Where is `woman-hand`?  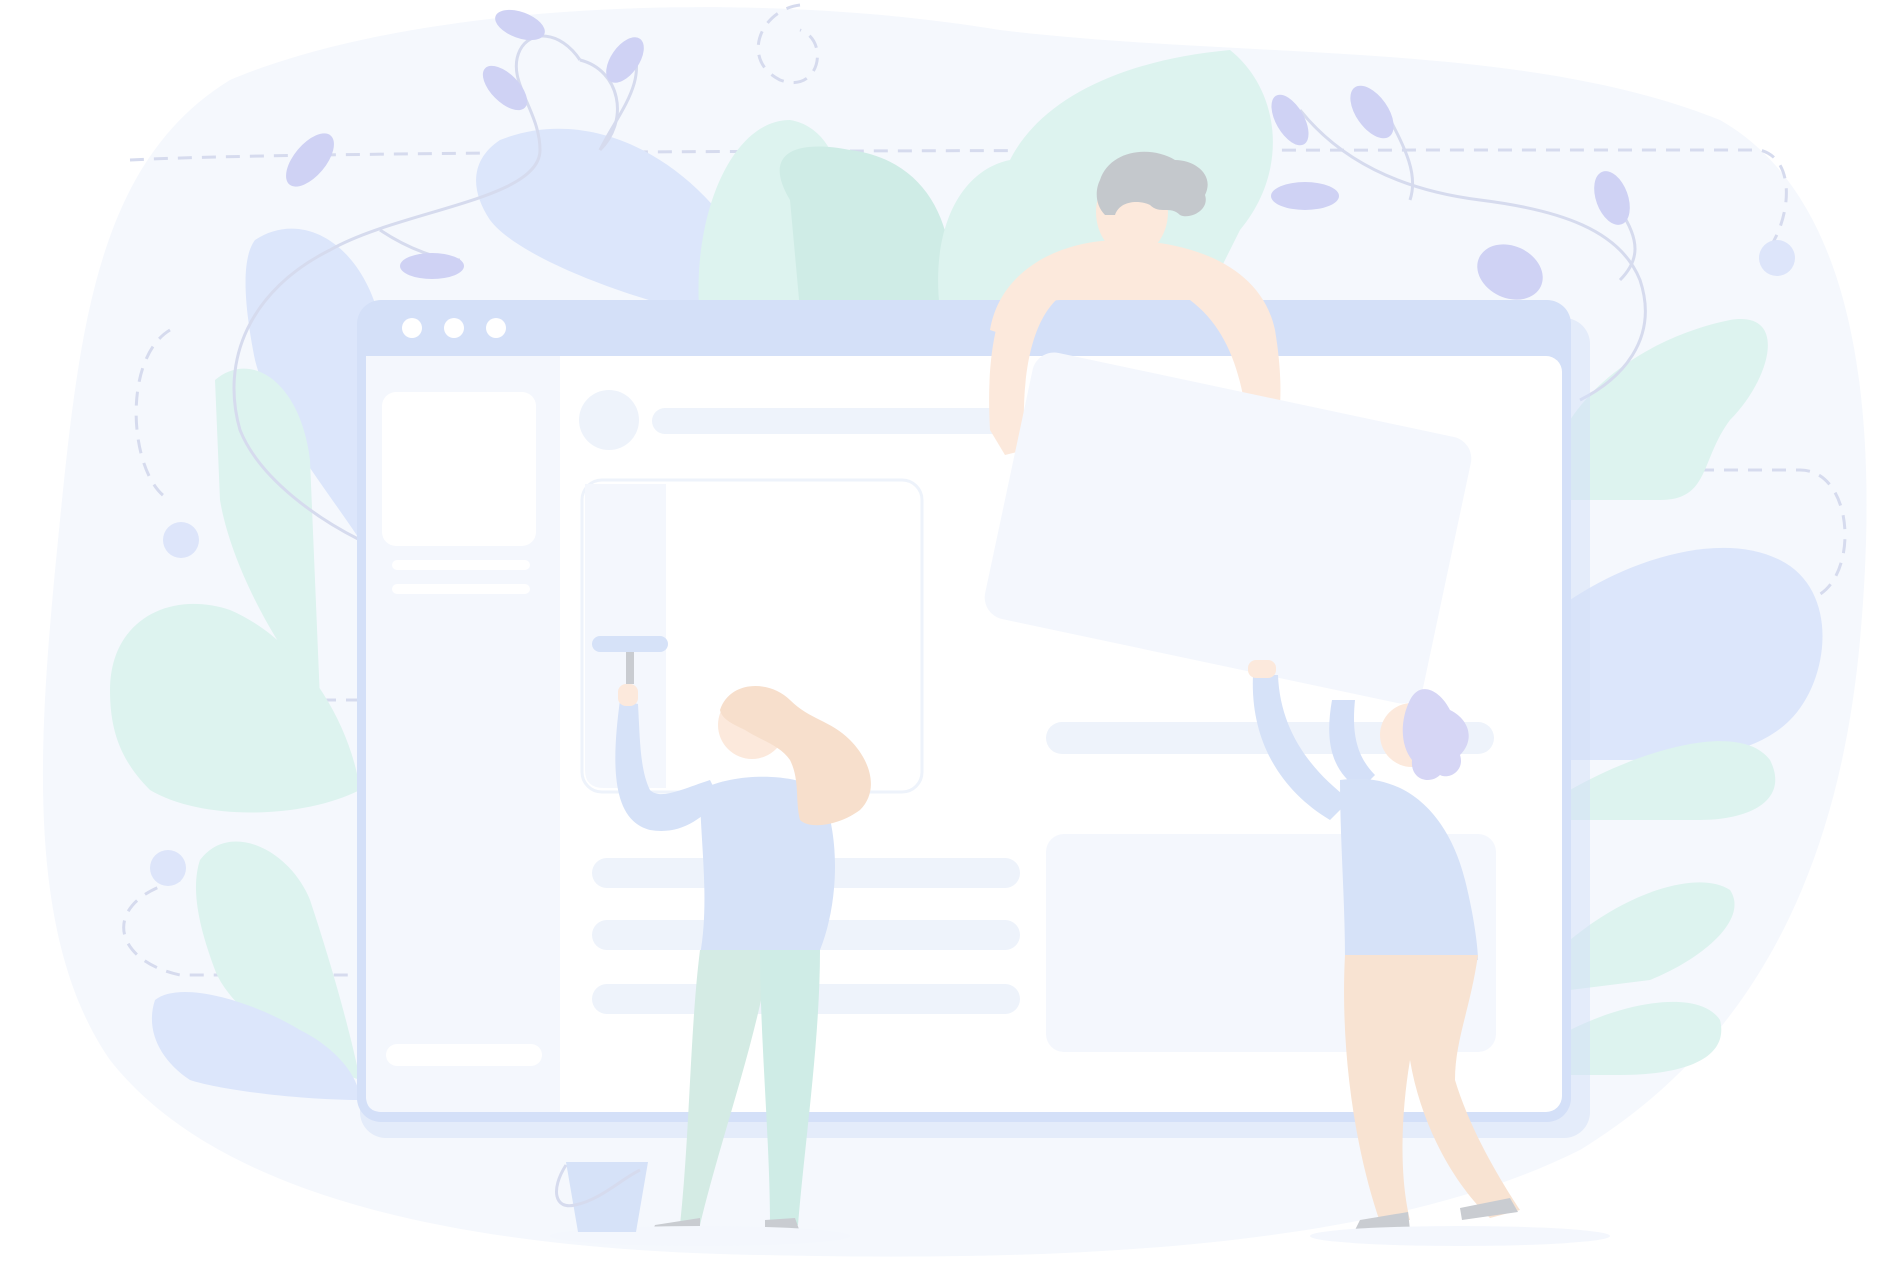
woman-hand is located at coordinates (628, 695).